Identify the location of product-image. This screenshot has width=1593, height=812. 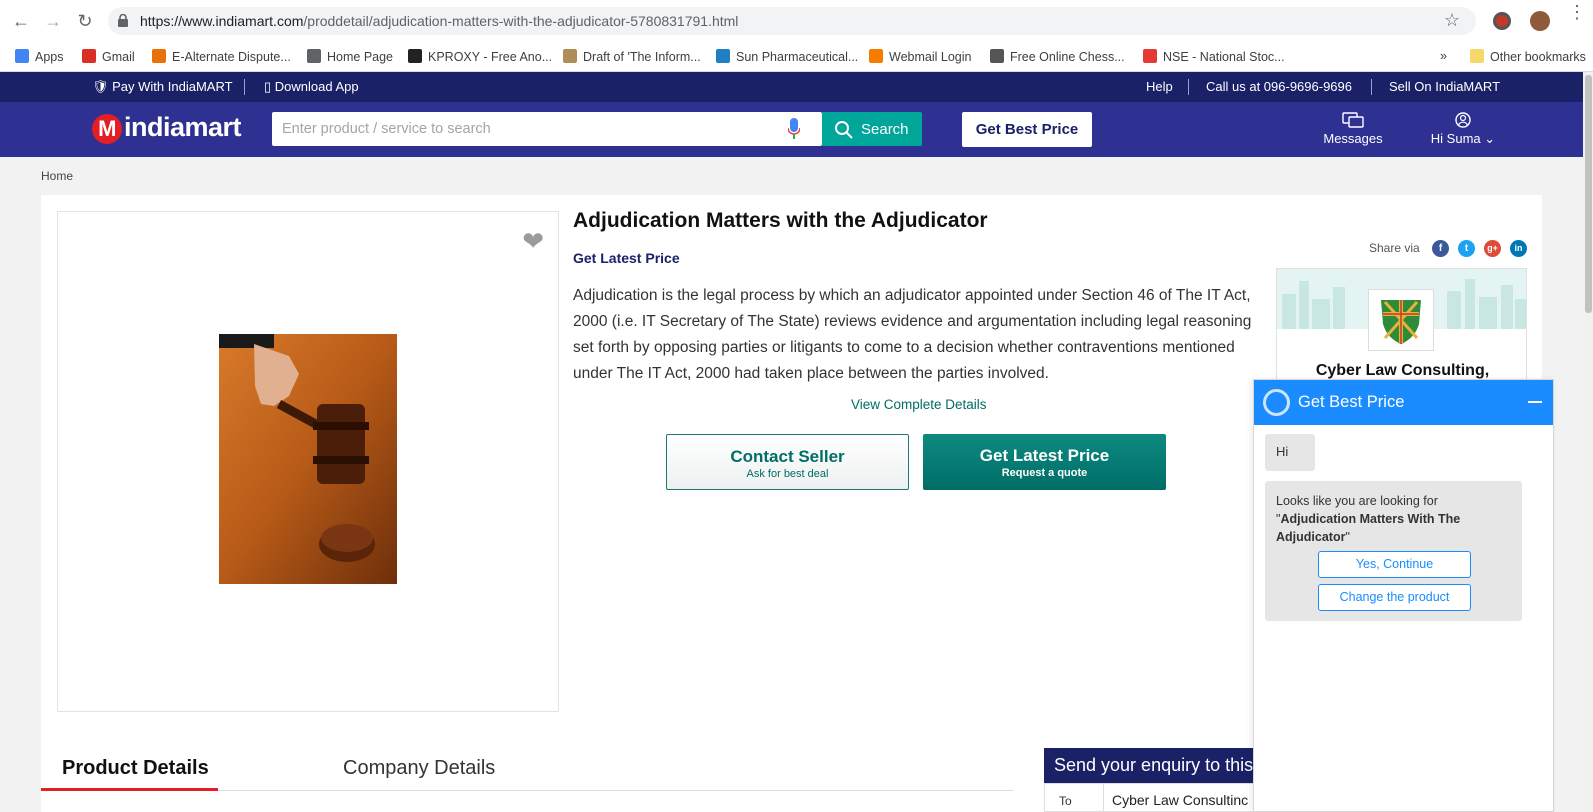
(308, 459).